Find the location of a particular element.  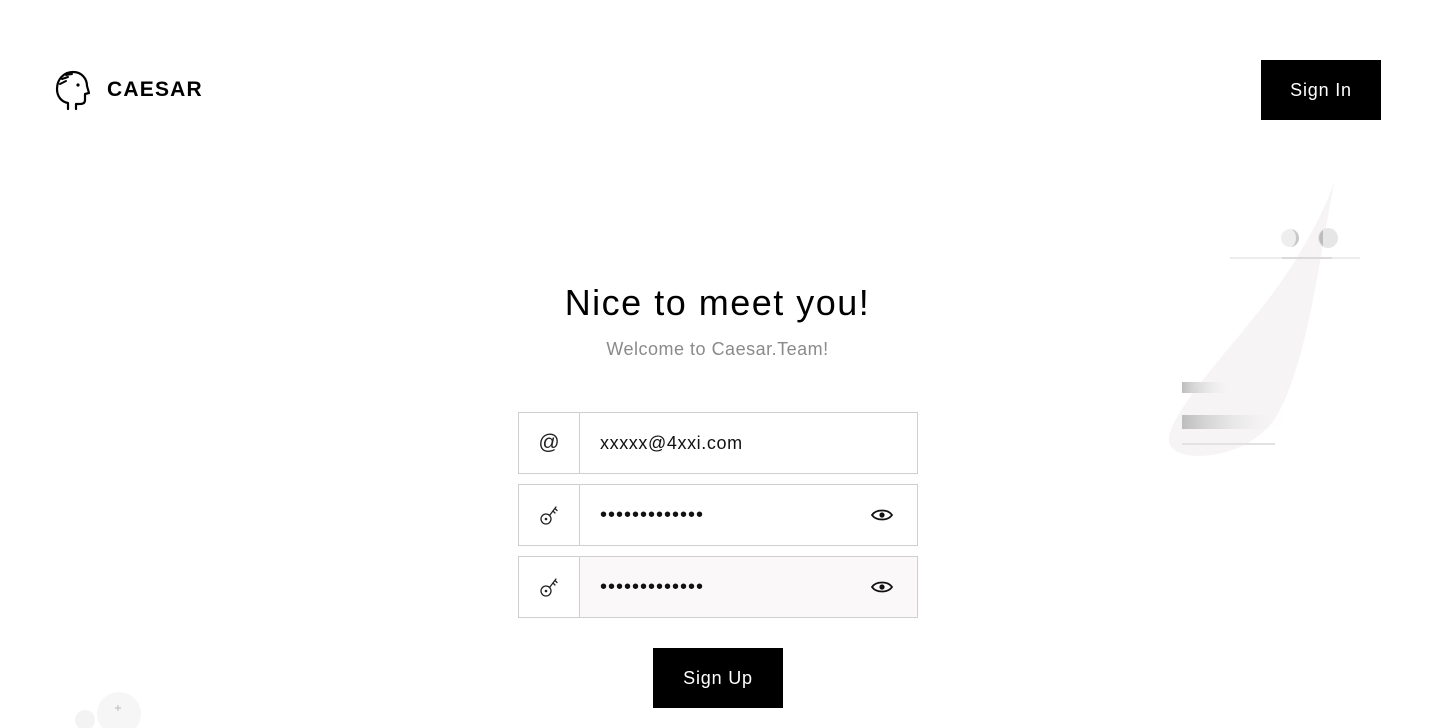

password-input is located at coordinates (720, 515).